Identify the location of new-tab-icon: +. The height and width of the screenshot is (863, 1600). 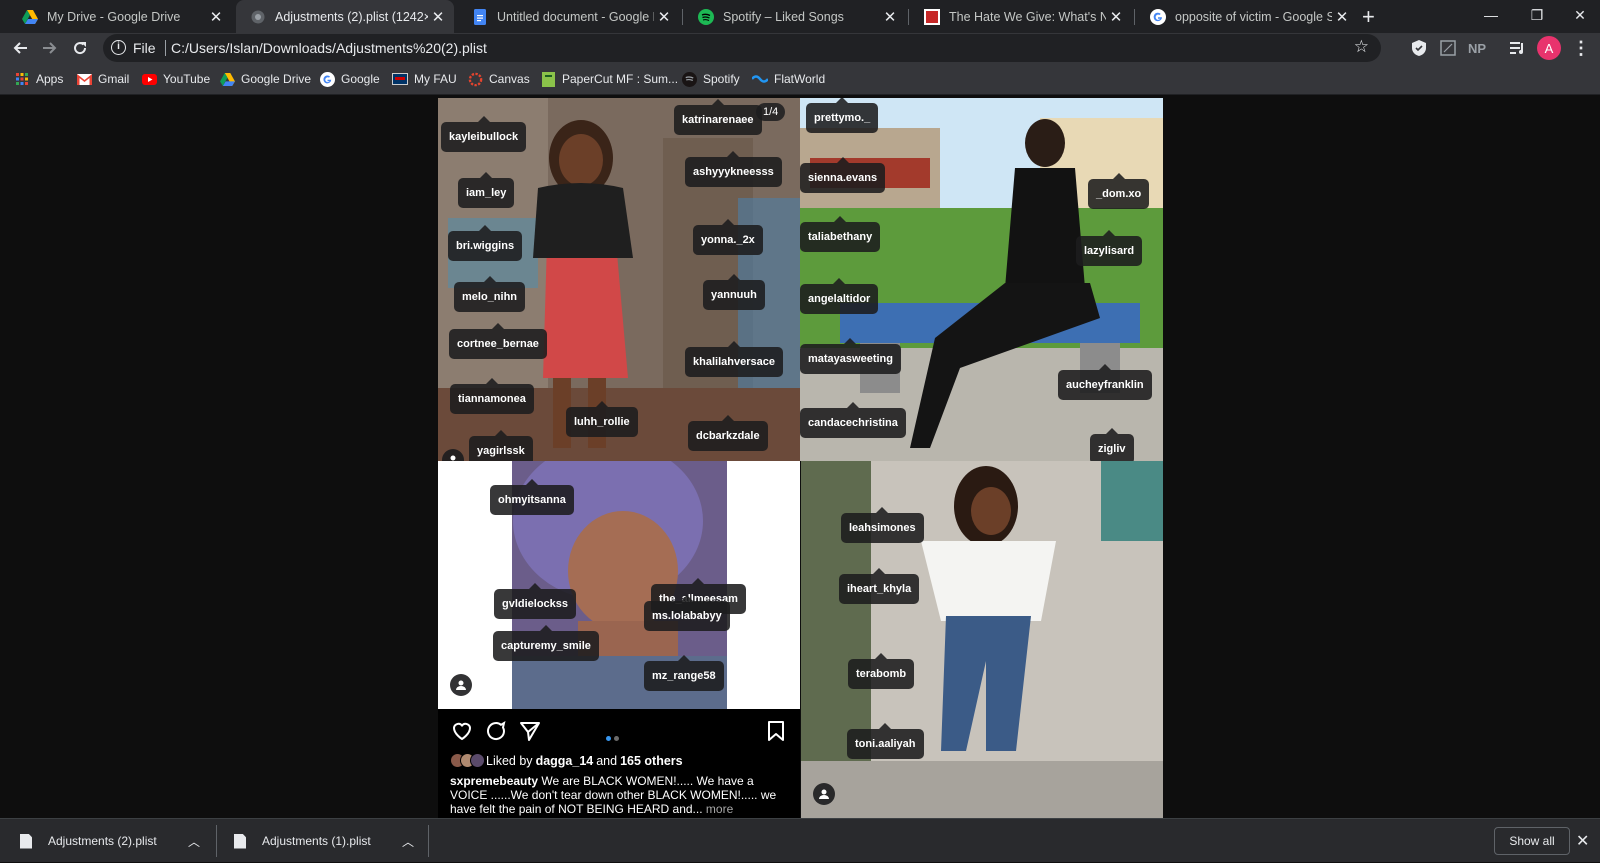
(1368, 17).